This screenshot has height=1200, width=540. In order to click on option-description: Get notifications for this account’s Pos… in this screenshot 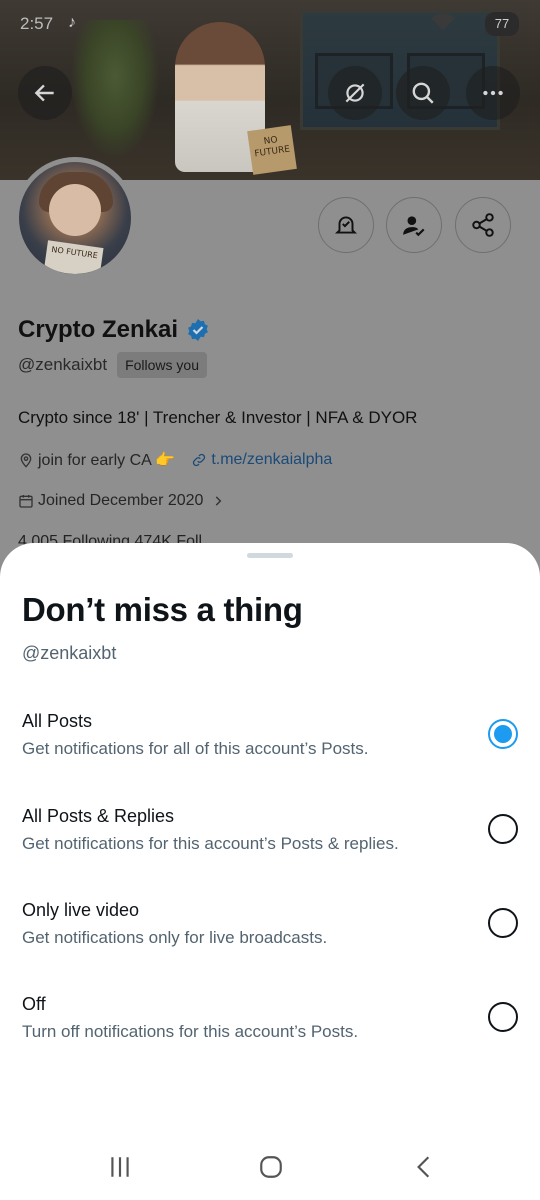, I will do `click(210, 843)`.